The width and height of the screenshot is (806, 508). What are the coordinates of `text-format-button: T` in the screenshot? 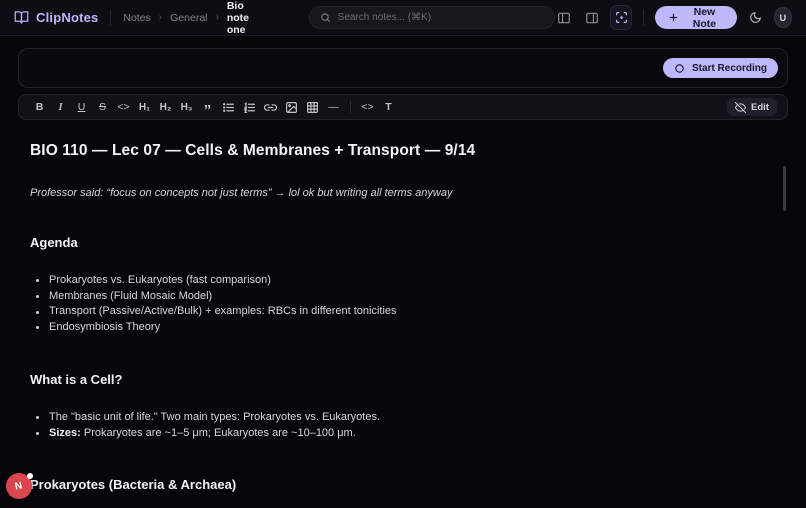 It's located at (388, 107).